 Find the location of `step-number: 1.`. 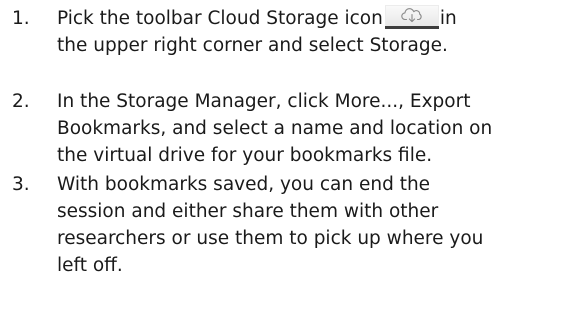

step-number: 1. is located at coordinates (21, 18).